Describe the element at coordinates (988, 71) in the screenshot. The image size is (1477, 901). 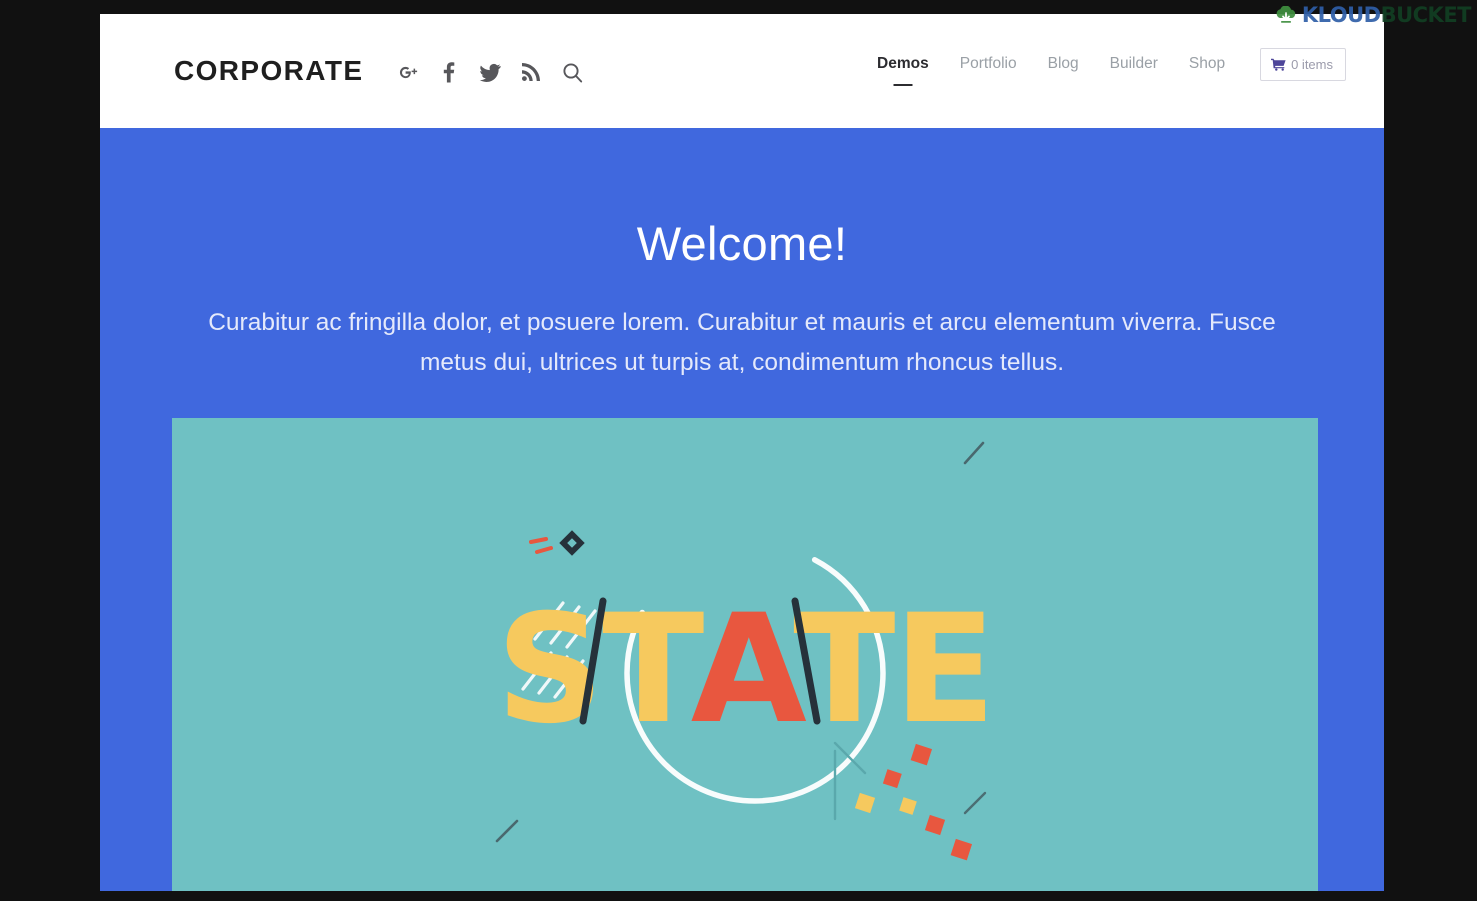
I see `nav-item-portfolio: Portfolio` at that location.